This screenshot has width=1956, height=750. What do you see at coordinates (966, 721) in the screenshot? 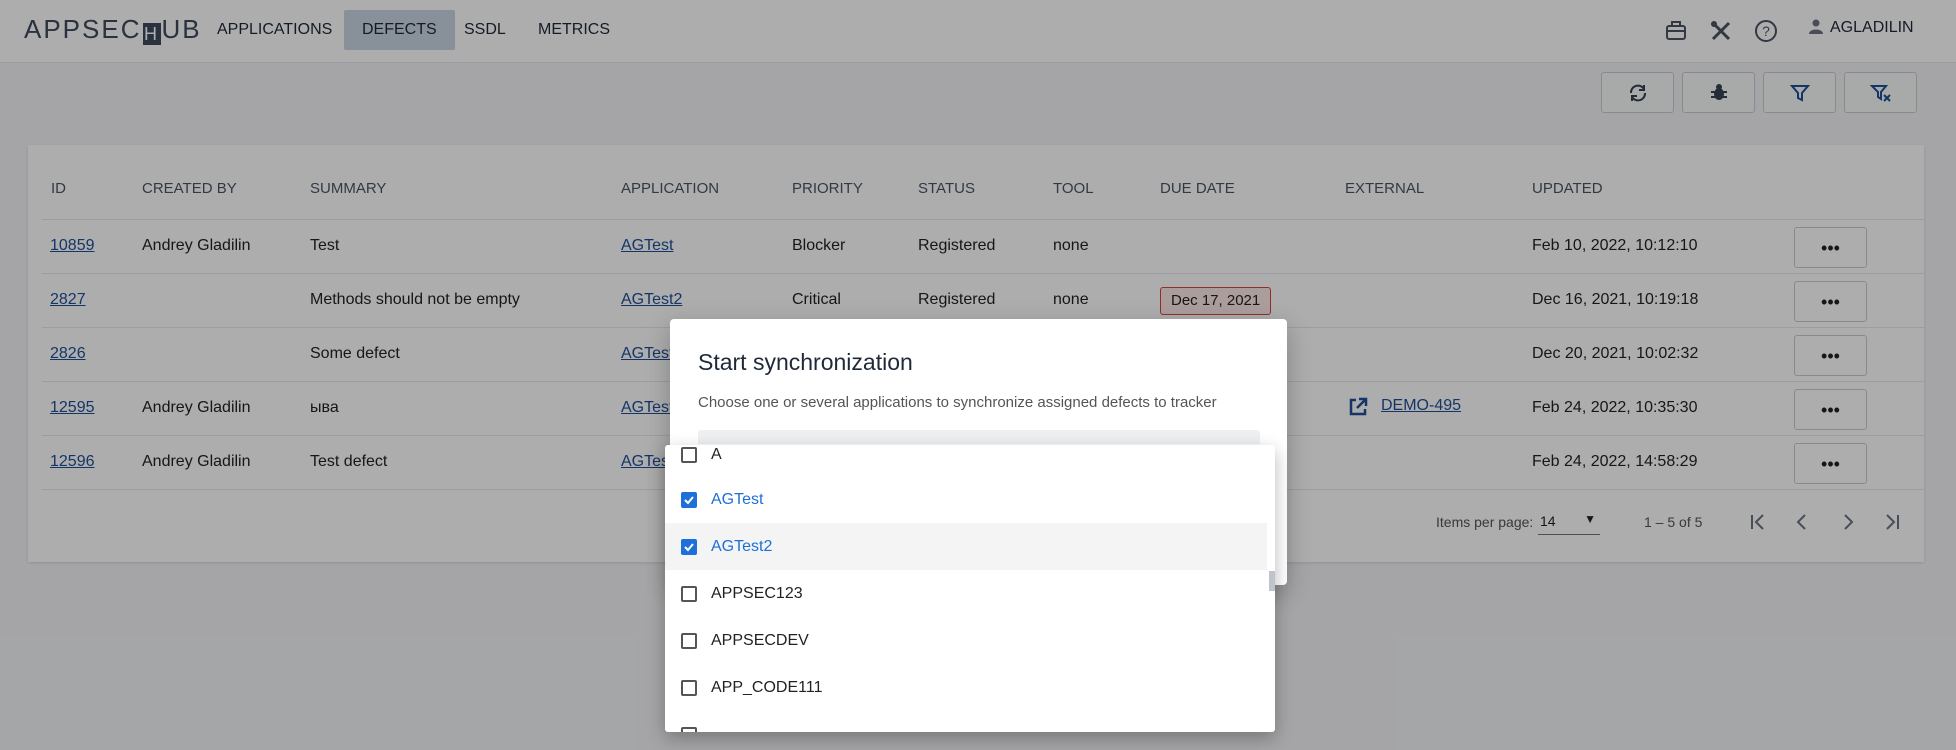
I see `option-partial` at bounding box center [966, 721].